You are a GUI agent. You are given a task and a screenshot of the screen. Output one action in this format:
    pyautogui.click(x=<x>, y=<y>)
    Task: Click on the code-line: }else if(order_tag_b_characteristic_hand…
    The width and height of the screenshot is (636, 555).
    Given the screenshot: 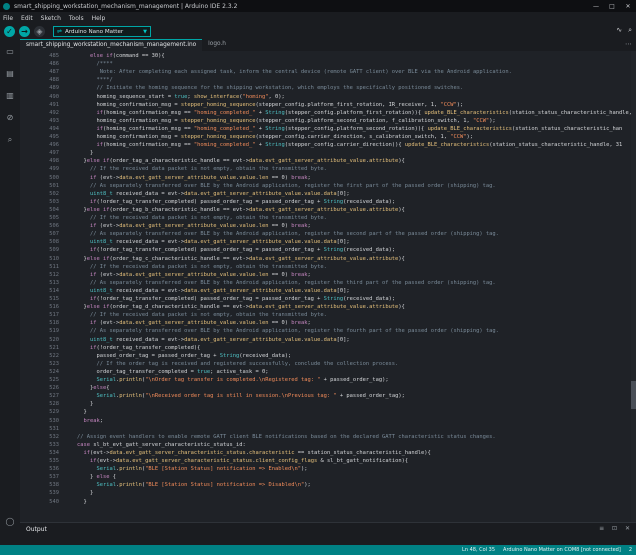 What is the action you would take?
    pyautogui.click(x=234, y=210)
    